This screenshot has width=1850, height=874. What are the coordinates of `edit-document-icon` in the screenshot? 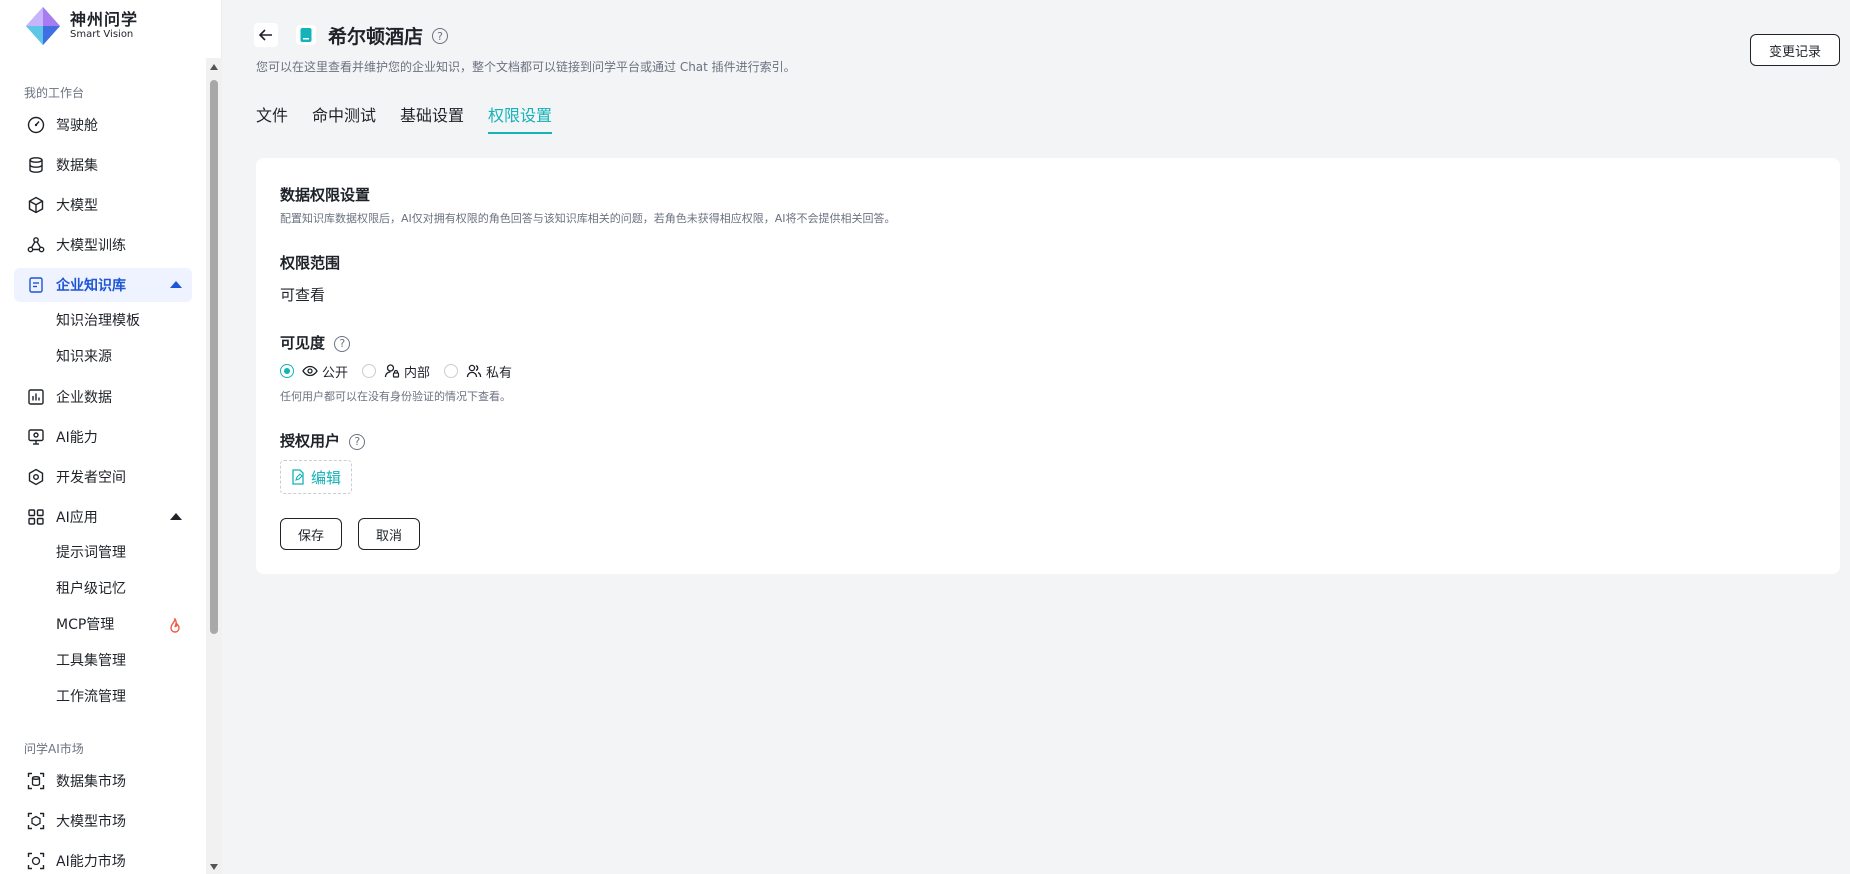 It's located at (298, 477).